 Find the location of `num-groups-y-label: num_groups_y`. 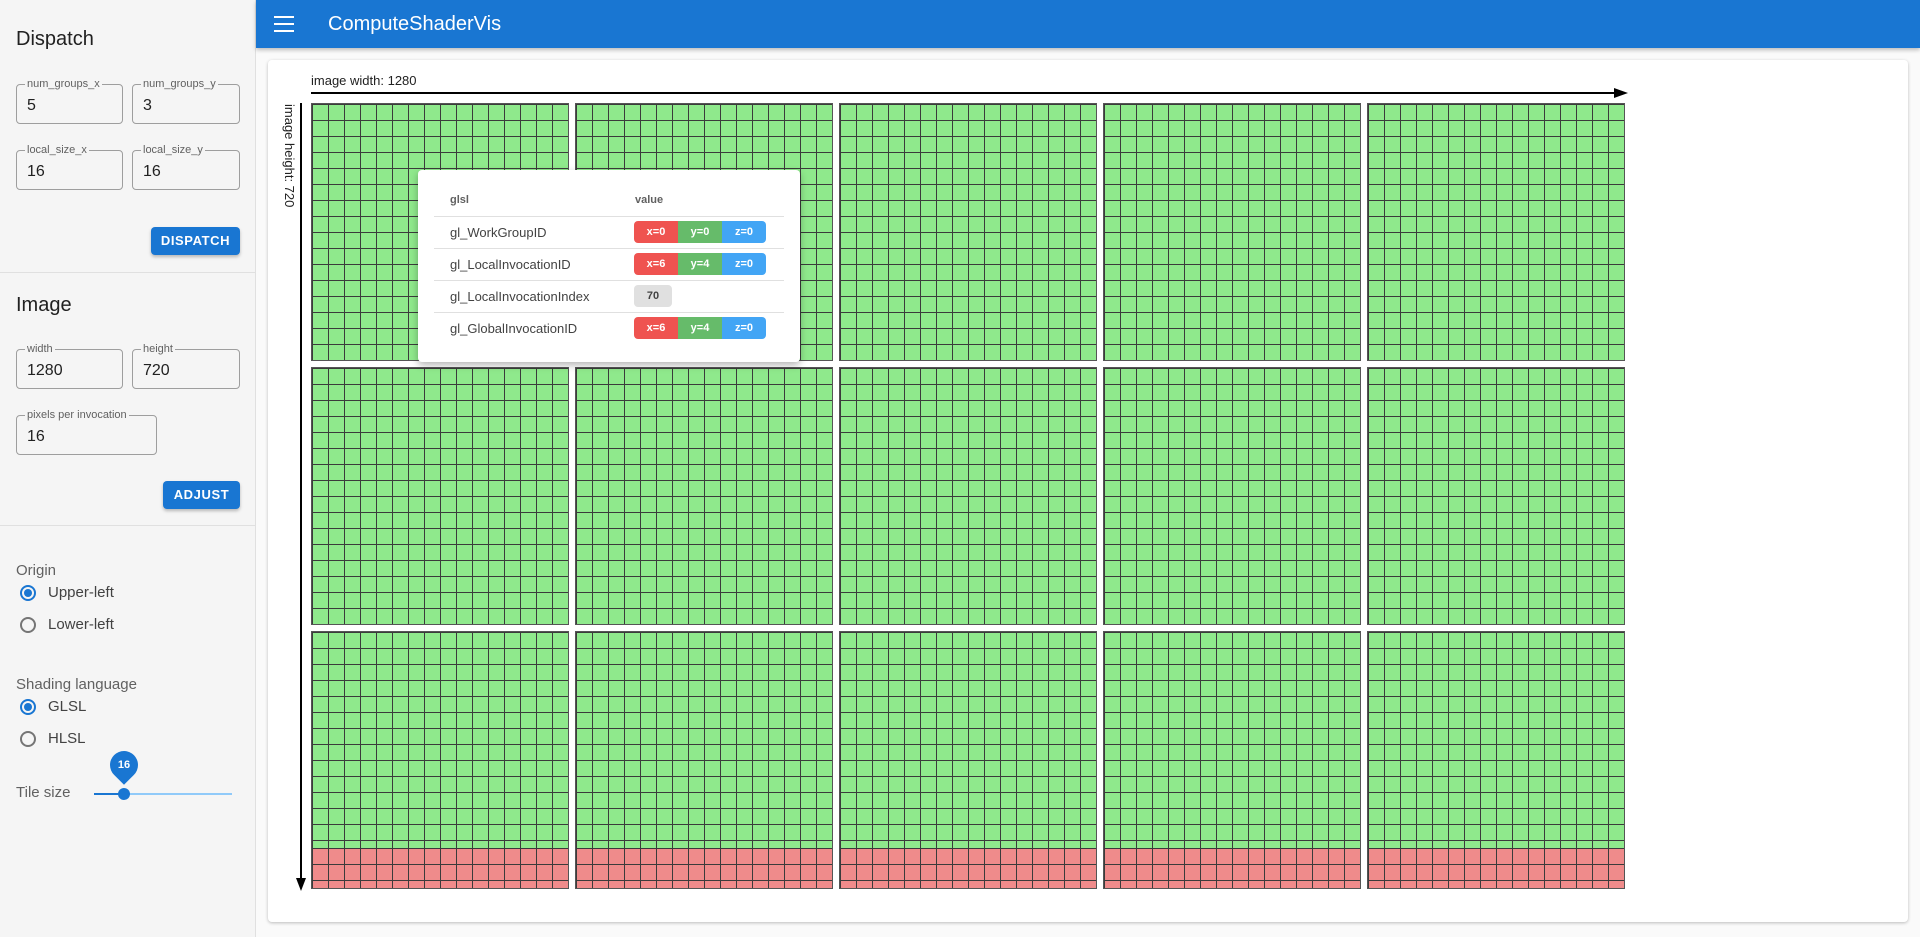

num-groups-y-label: num_groups_y is located at coordinates (179, 84).